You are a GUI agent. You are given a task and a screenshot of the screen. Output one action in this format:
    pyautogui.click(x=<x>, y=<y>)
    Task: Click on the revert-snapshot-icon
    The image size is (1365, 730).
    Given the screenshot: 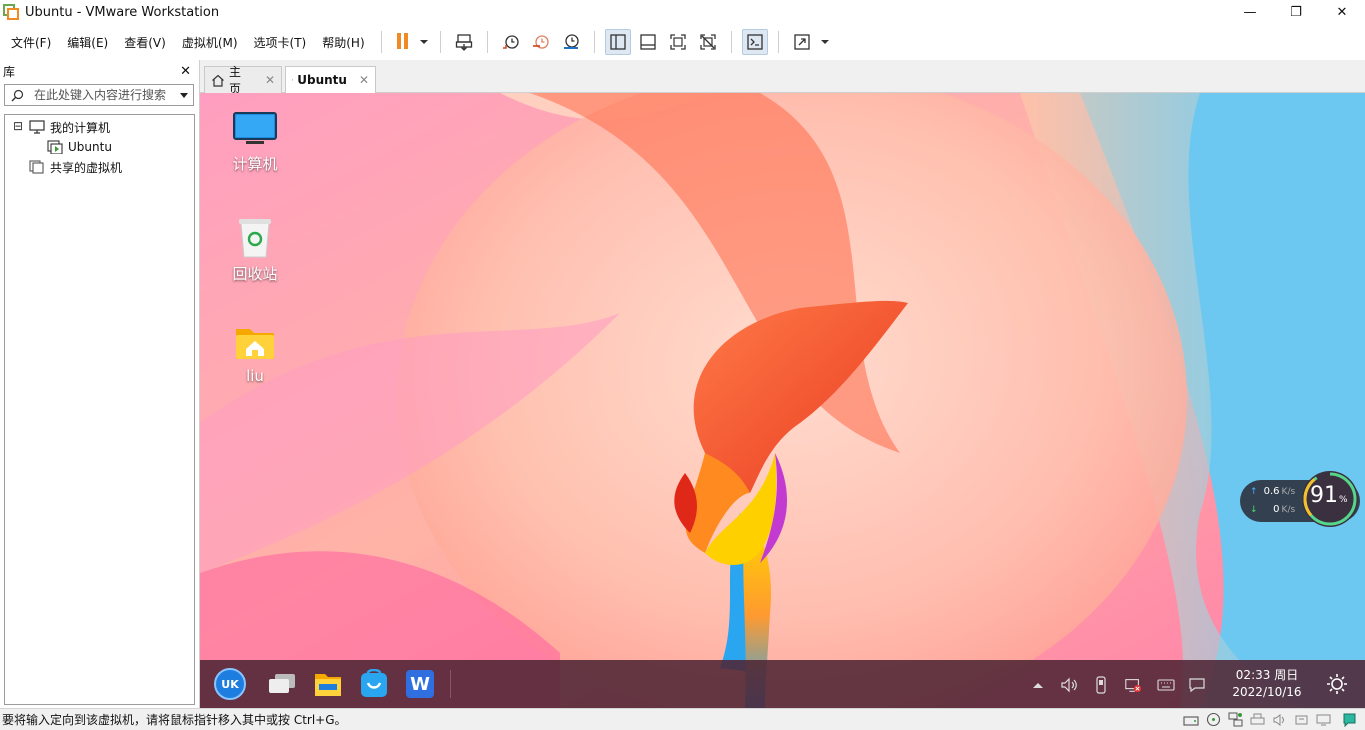 What is the action you would take?
    pyautogui.click(x=540, y=42)
    